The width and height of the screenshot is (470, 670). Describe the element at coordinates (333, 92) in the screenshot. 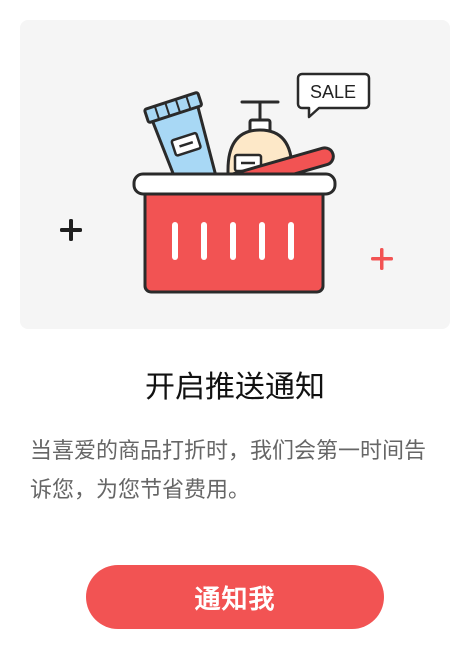

I see `sale-tag-text: SALE` at that location.